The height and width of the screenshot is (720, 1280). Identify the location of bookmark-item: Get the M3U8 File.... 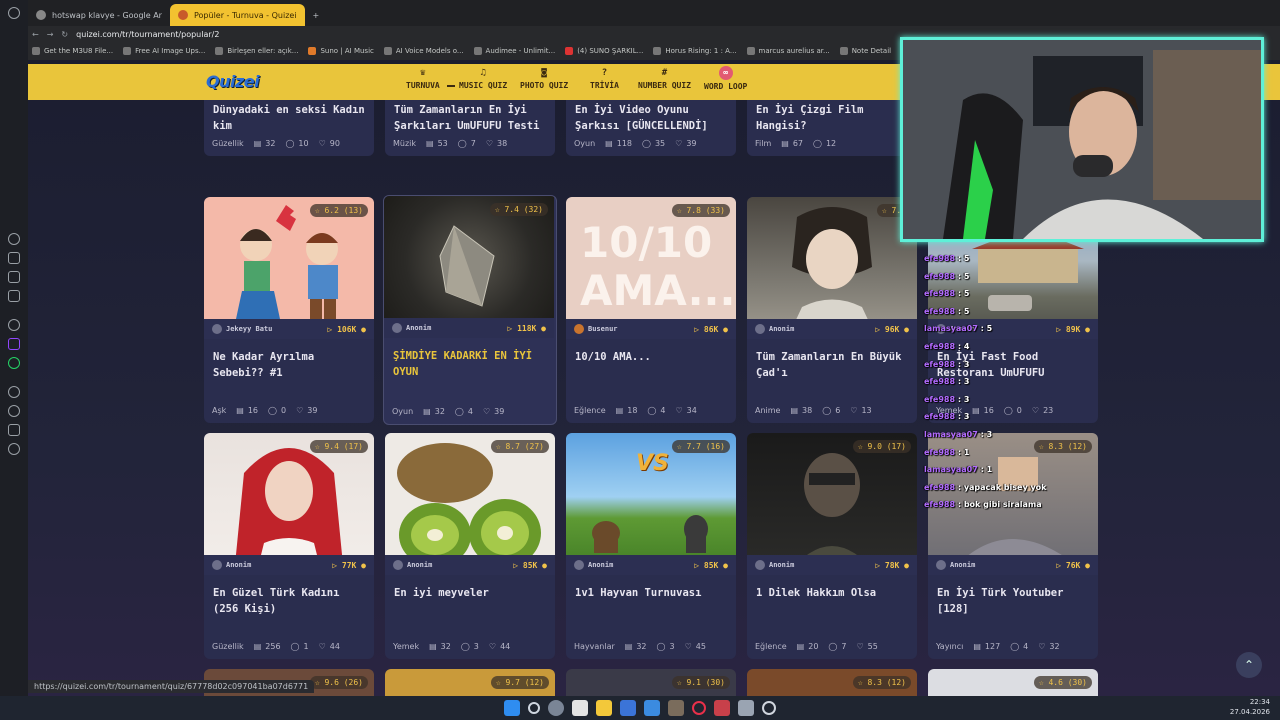
(72, 51).